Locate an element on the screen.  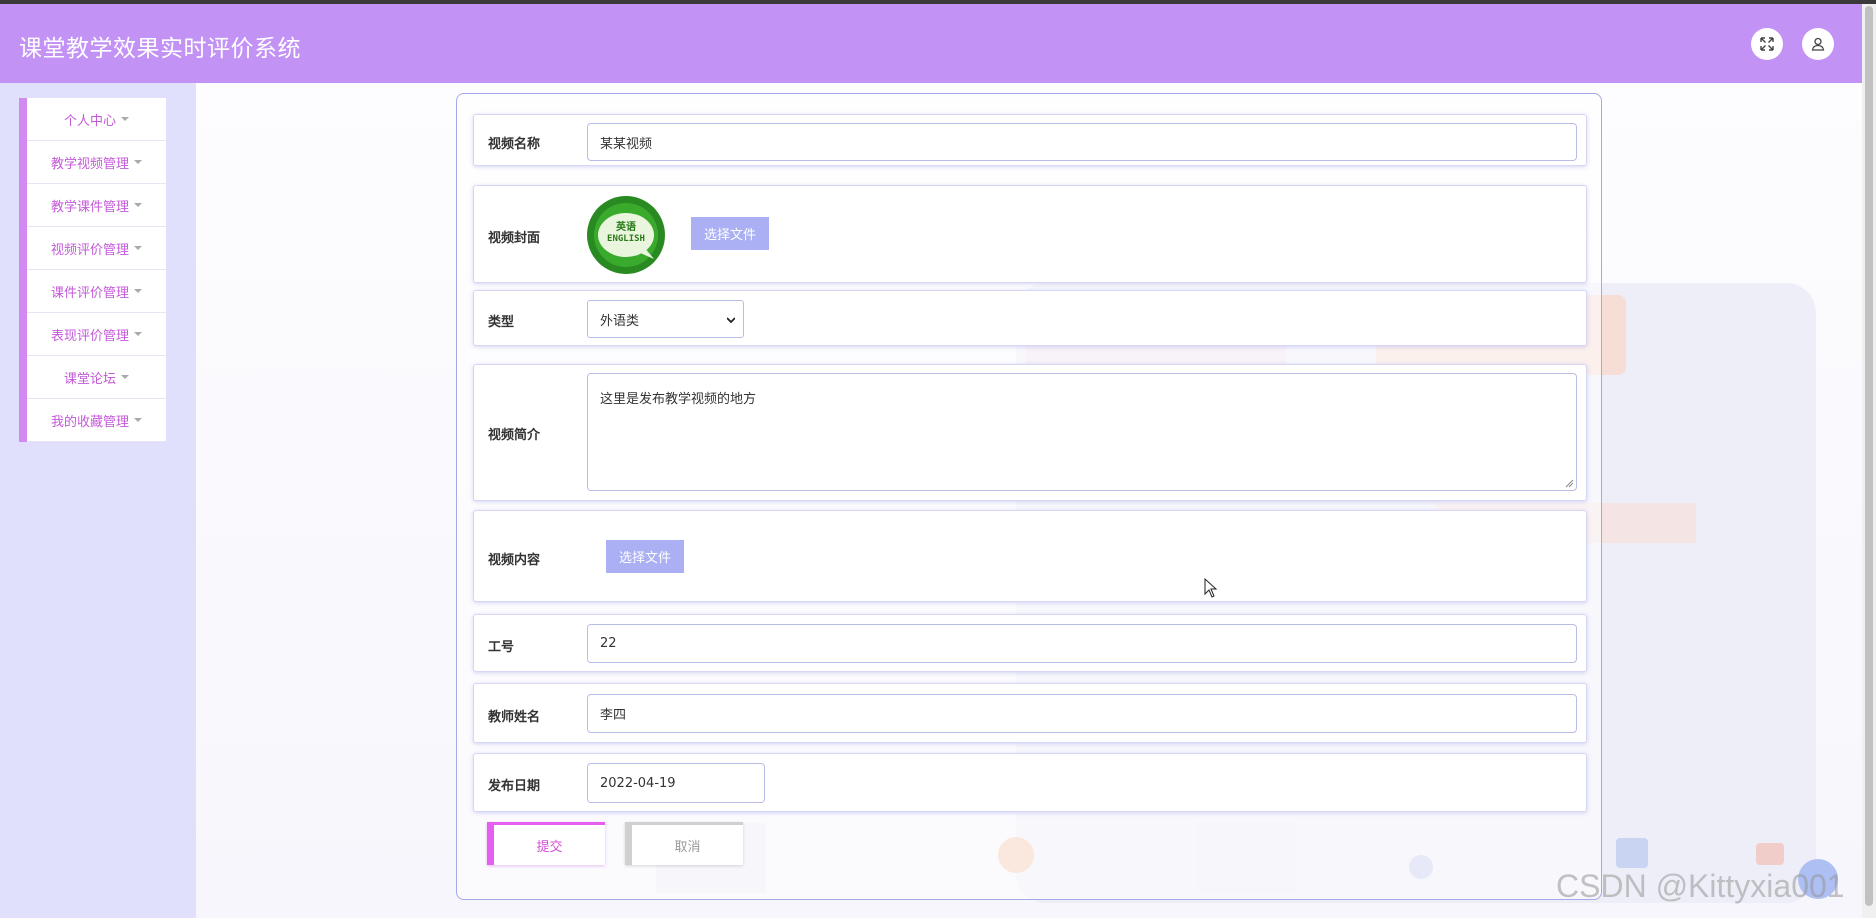
choose-content-file-button: 选择文件 is located at coordinates (645, 556).